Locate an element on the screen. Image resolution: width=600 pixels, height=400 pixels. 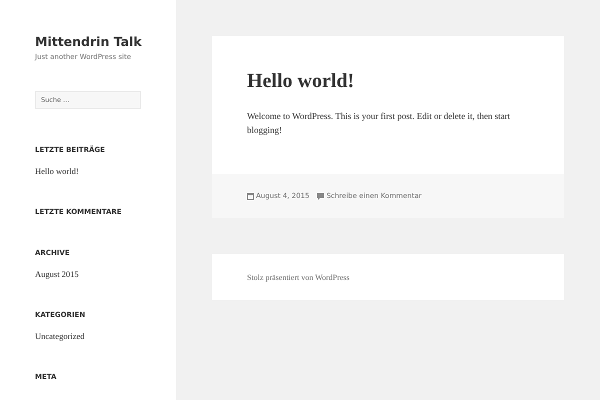
widget-link: Uncategorized is located at coordinates (105, 336).